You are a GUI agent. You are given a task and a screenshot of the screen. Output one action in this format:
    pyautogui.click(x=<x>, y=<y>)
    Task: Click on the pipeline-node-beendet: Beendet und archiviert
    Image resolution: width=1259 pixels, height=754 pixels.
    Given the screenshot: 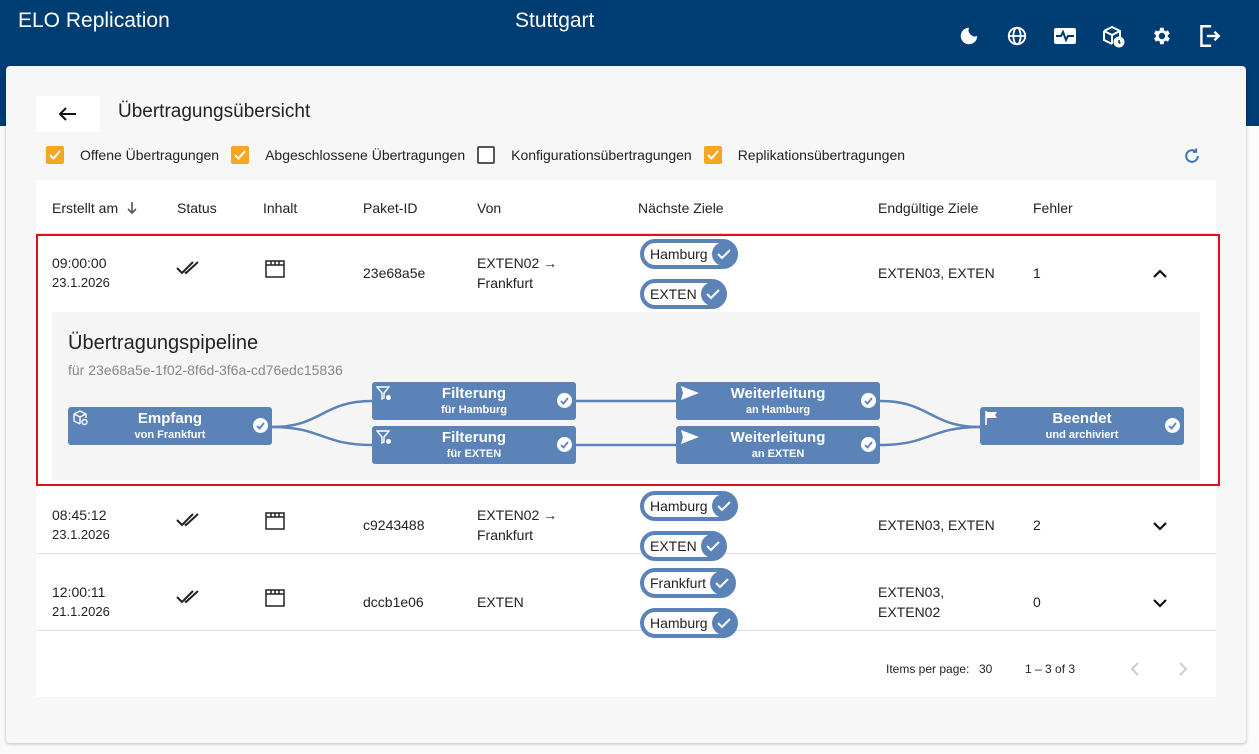 What is the action you would take?
    pyautogui.click(x=1082, y=426)
    